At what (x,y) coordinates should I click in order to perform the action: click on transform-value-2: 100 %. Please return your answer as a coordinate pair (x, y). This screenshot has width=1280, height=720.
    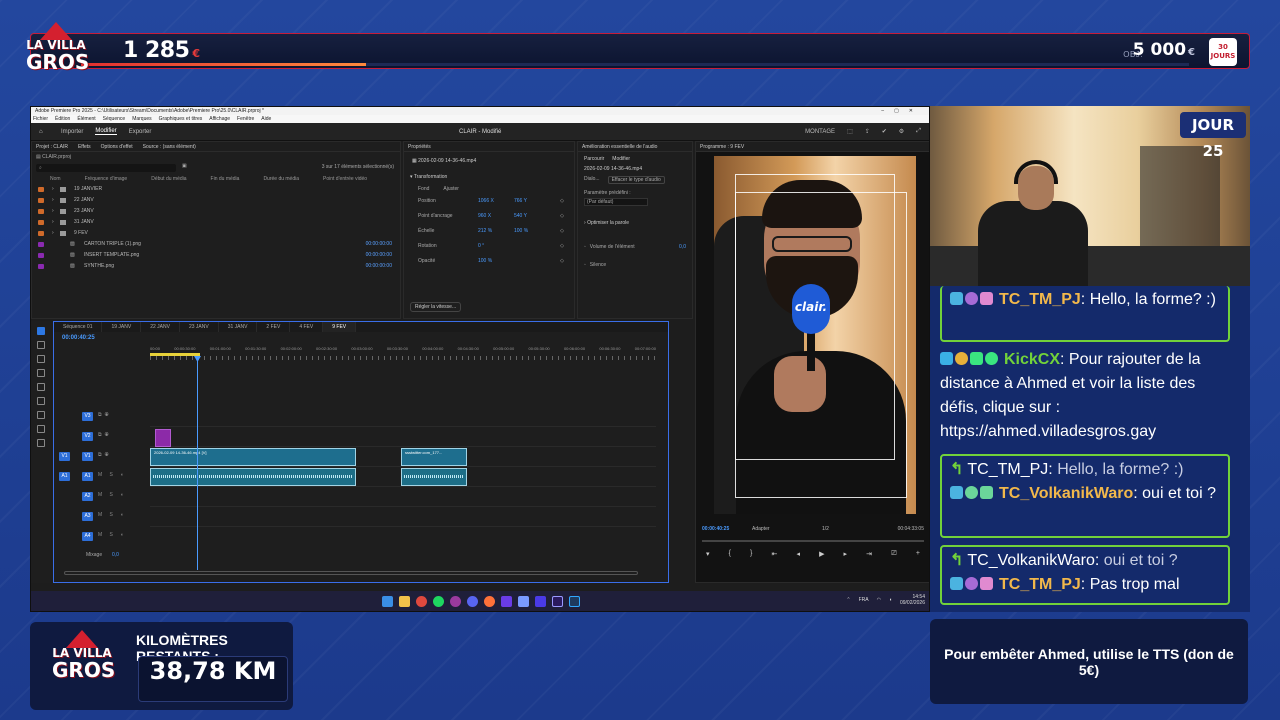
    Looking at the image, I should click on (521, 231).